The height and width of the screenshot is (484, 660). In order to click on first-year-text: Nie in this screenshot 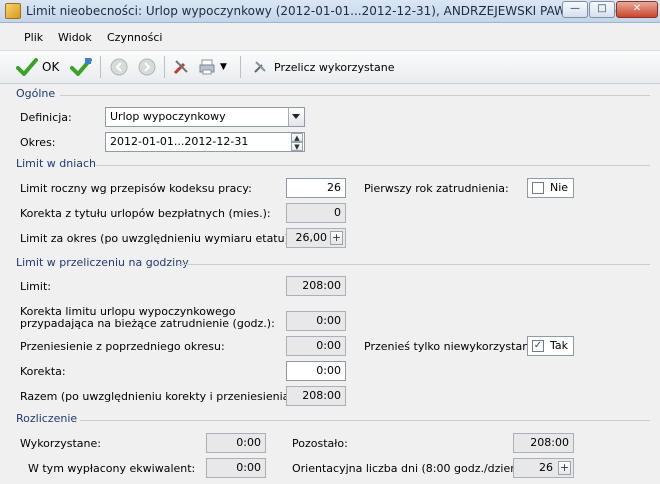, I will do `click(559, 187)`.